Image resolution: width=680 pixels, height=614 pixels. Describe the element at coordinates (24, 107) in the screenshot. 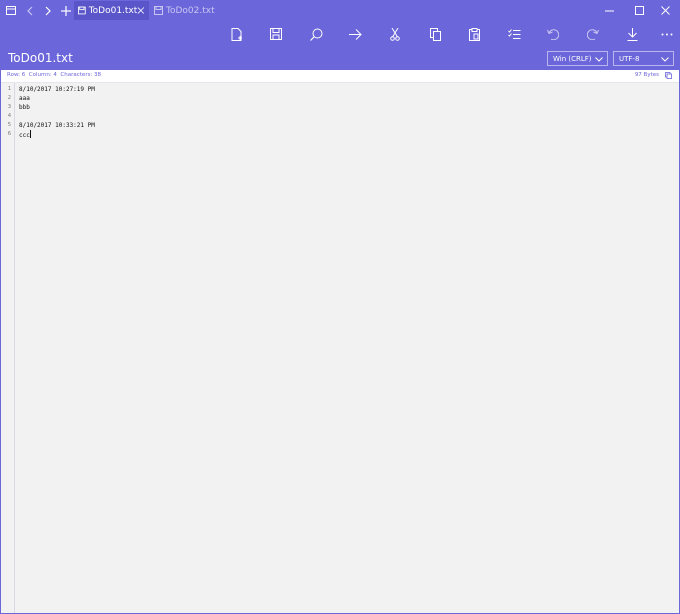

I see `text-line: bbb` at that location.